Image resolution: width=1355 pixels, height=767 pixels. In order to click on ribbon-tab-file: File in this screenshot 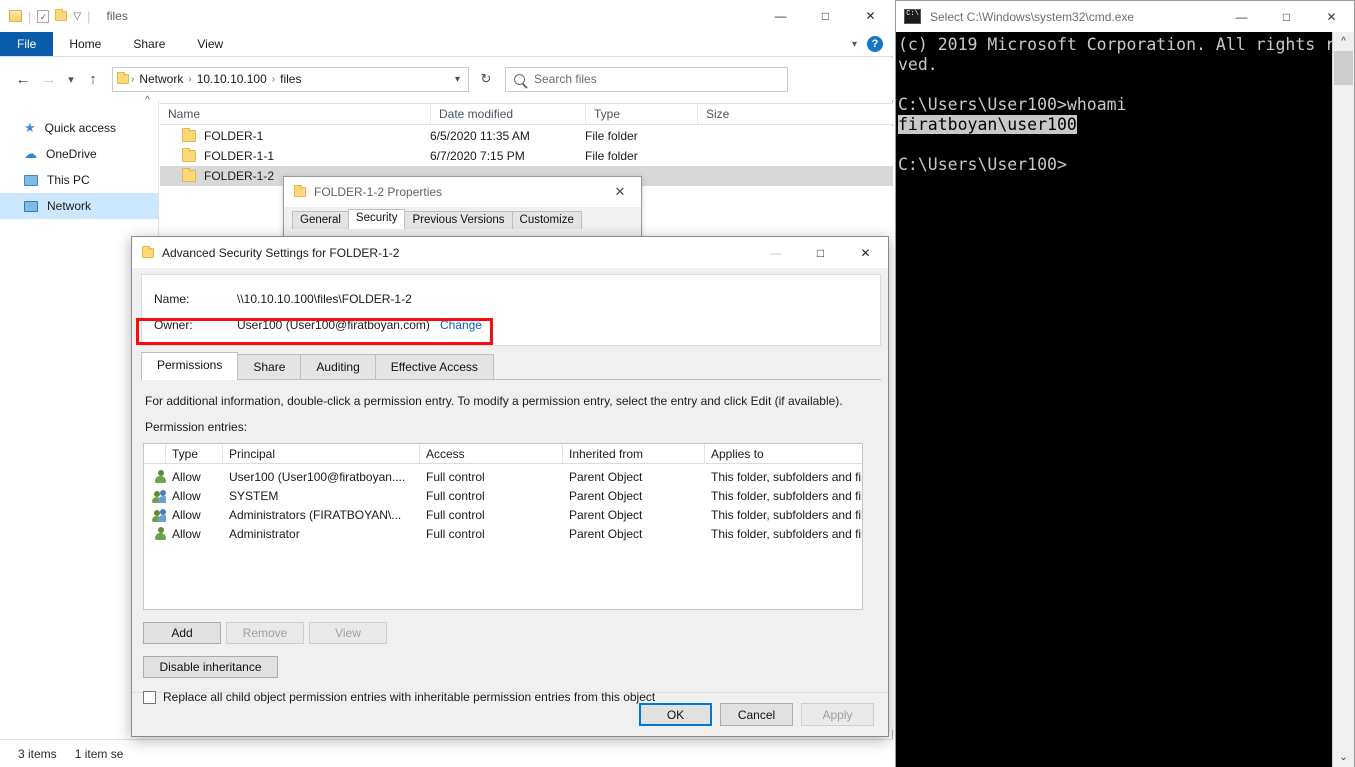, I will do `click(27, 44)`.